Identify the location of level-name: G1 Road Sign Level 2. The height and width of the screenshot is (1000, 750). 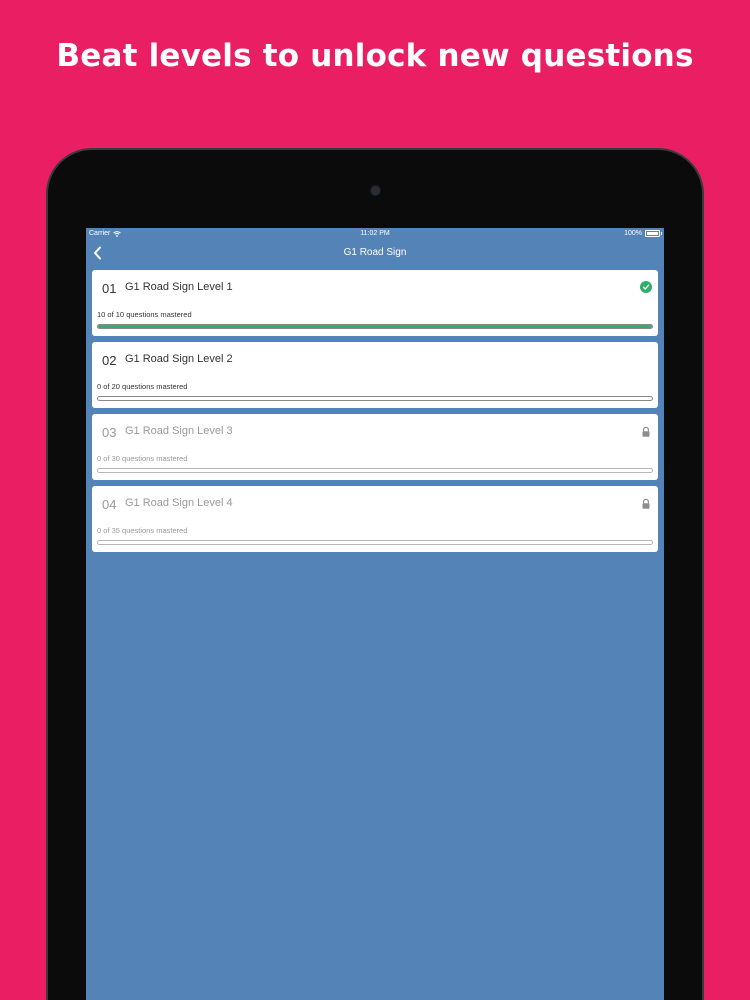
(179, 359).